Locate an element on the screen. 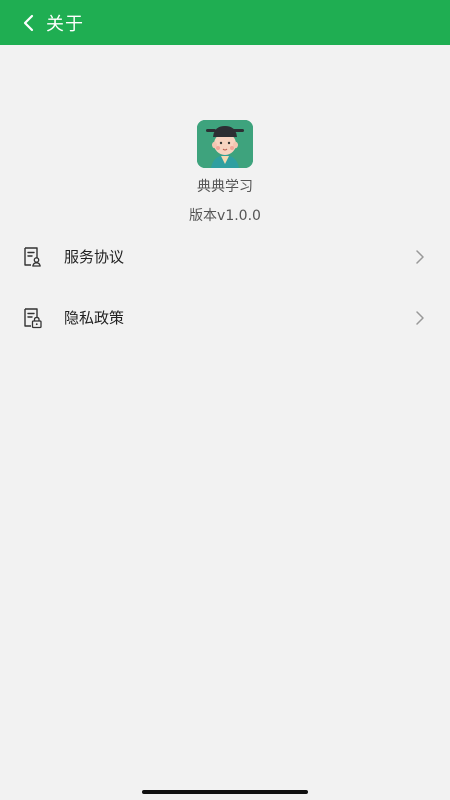  chevron-left-icon is located at coordinates (28, 22).